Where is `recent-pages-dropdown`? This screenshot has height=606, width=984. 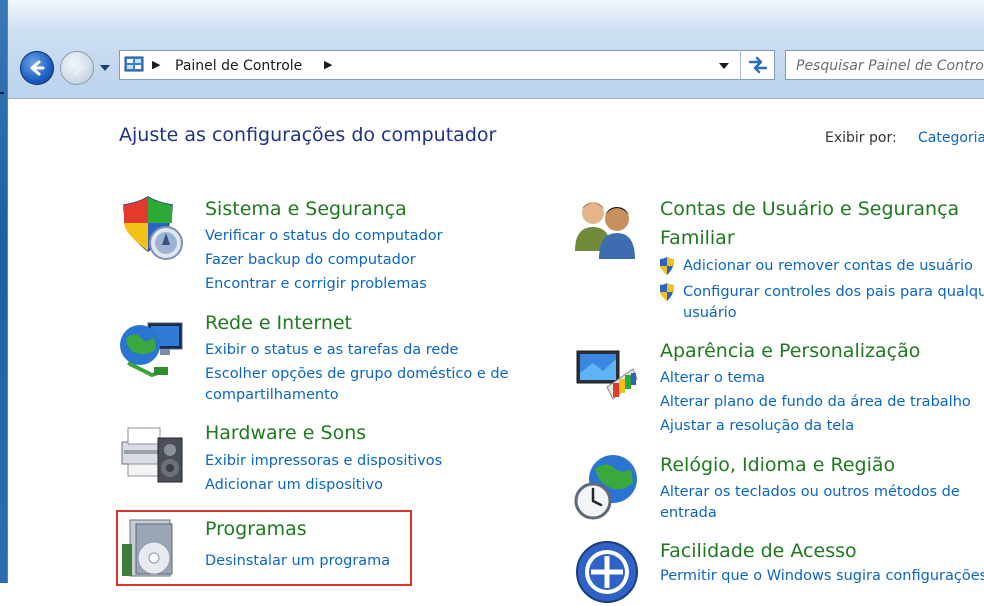
recent-pages-dropdown is located at coordinates (105, 68).